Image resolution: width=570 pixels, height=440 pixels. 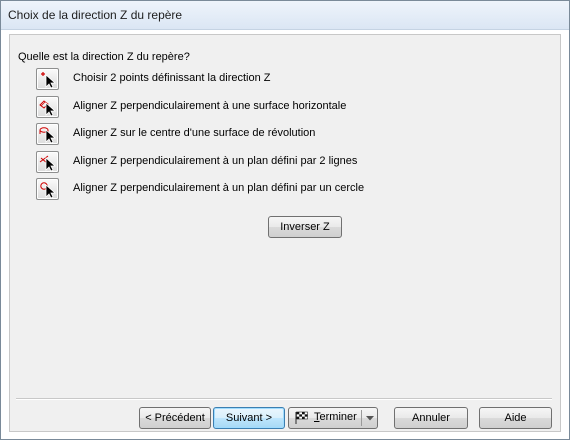 I want to click on footer-separator, so click(x=284, y=399).